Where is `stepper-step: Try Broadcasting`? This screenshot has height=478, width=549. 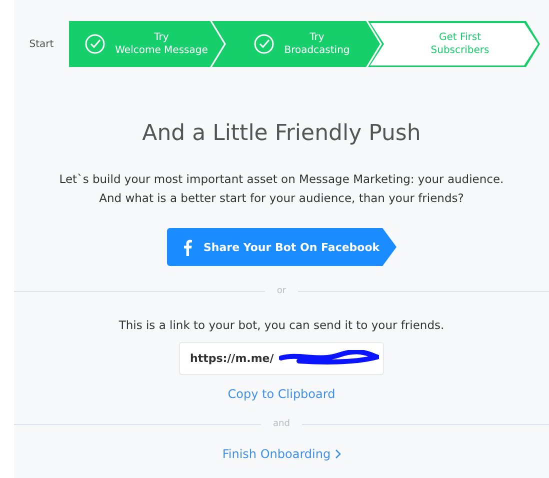 stepper-step: Try Broadcasting is located at coordinates (296, 44).